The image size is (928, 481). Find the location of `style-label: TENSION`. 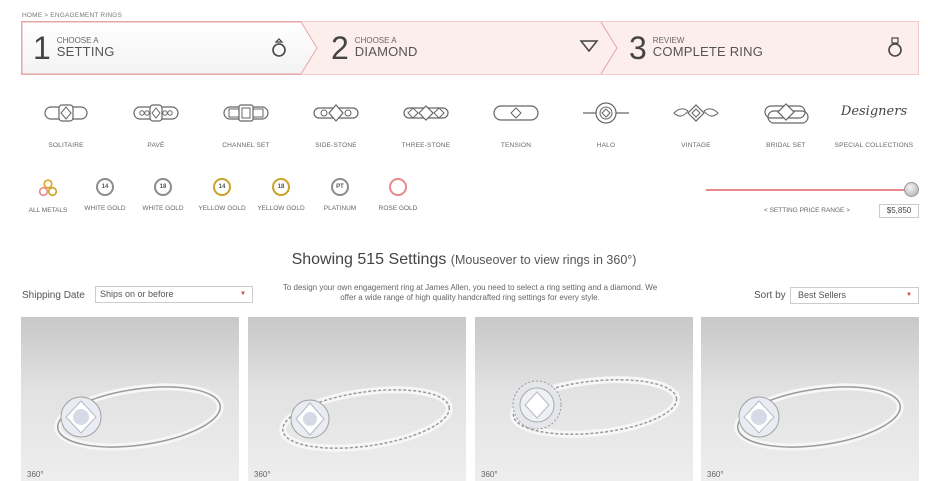

style-label: TENSION is located at coordinates (516, 145).